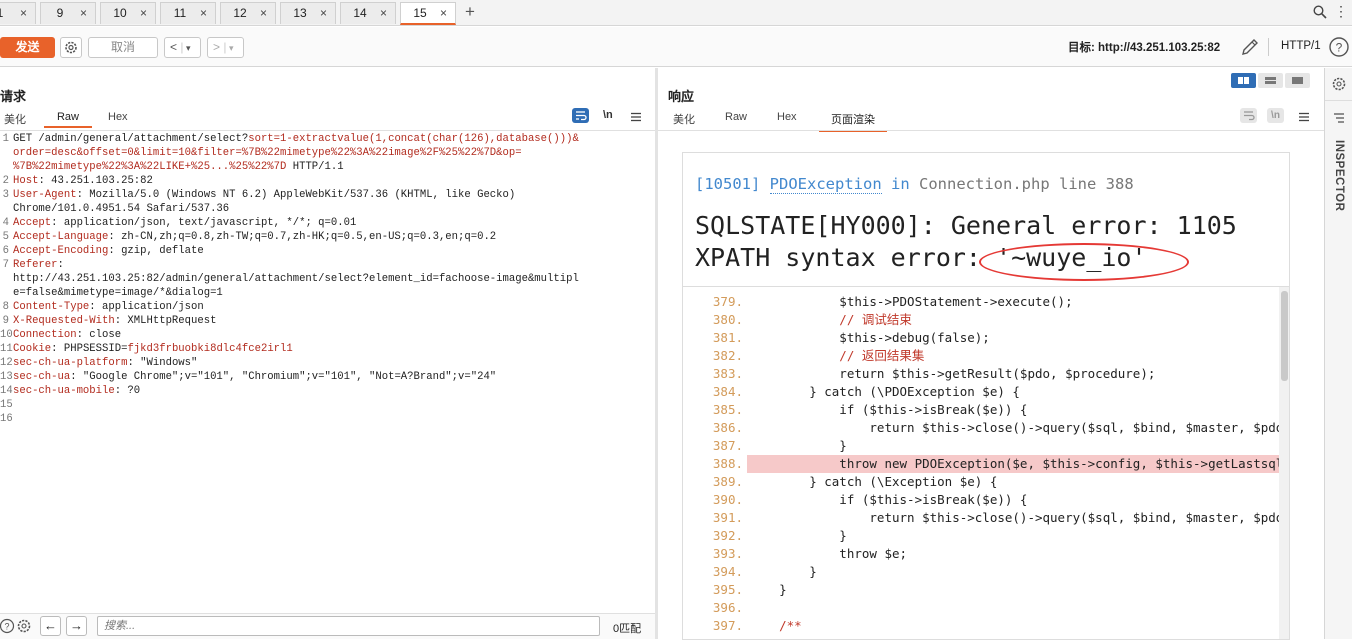  What do you see at coordinates (162, 363) in the screenshot?
I see `header-value: : "Windows"` at bounding box center [162, 363].